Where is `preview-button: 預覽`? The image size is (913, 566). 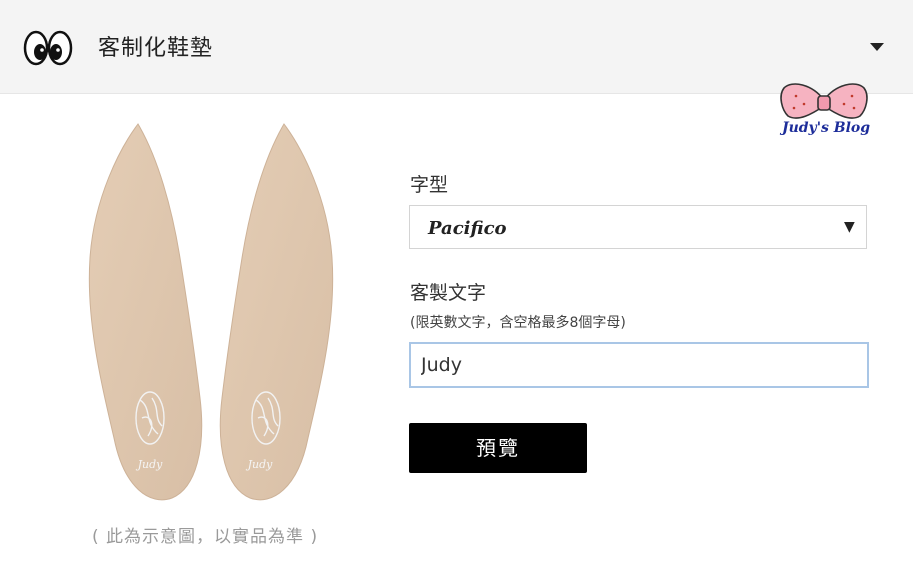 preview-button: 預覽 is located at coordinates (498, 448).